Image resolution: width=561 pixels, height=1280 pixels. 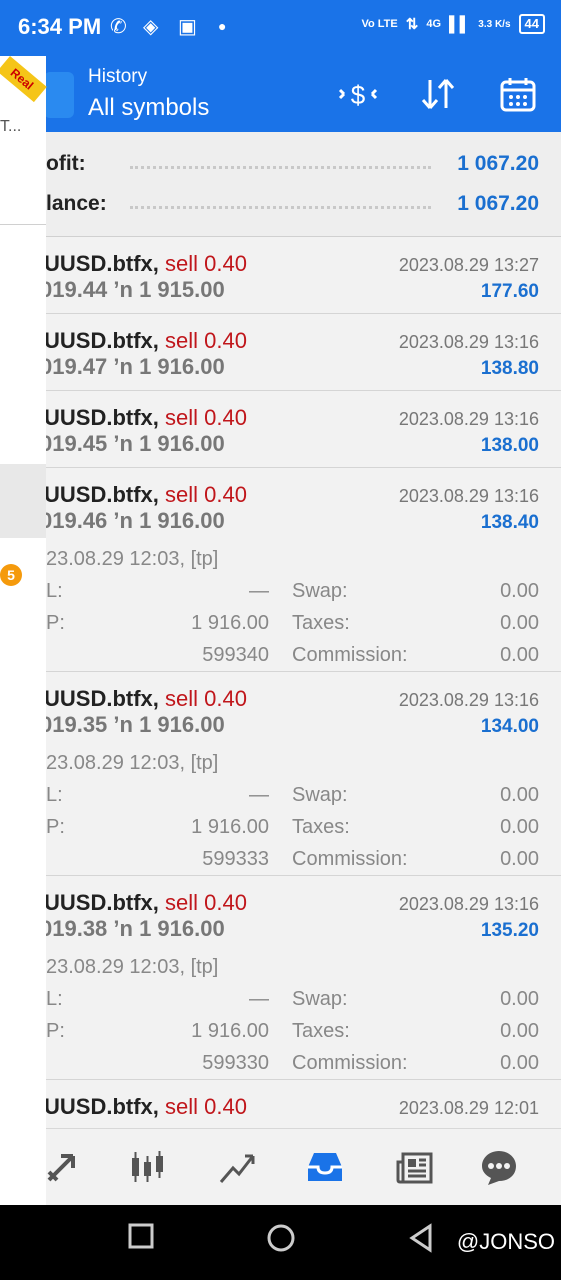 I want to click on sort-icon, so click(x=438, y=94).